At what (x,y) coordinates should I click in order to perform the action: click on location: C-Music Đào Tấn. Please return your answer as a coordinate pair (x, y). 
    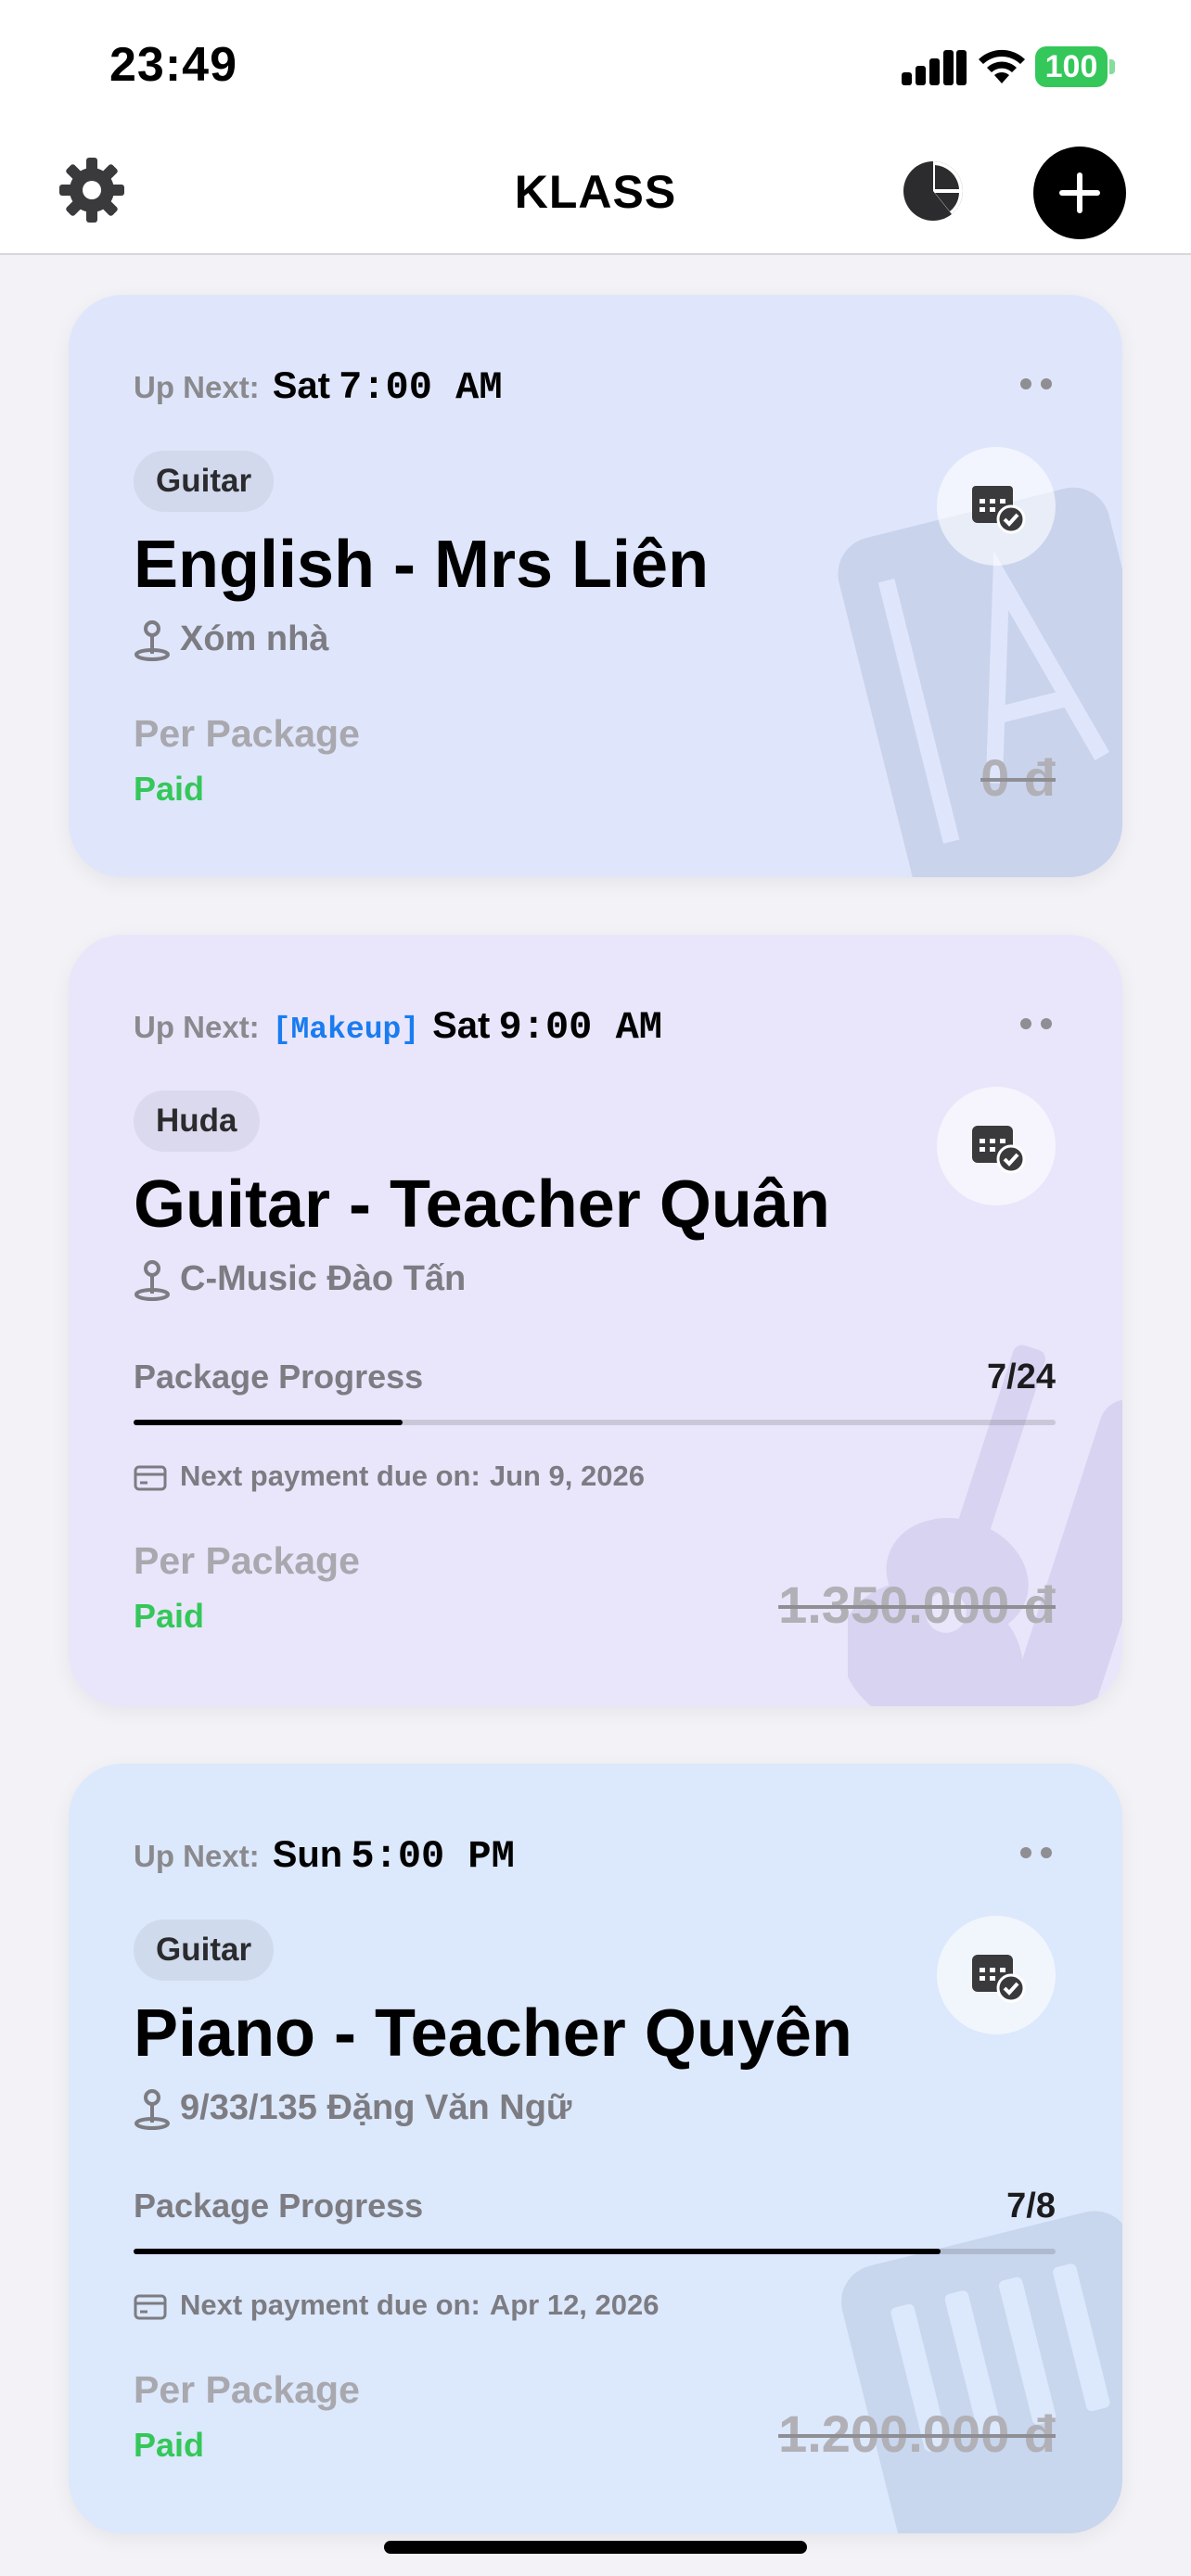
    Looking at the image, I should click on (300, 1280).